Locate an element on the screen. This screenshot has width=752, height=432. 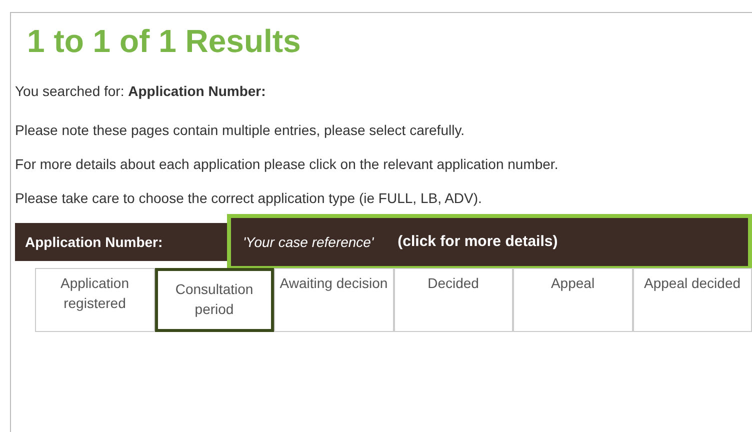
note-text: Please take care to choose the correct application type (ie FULL, LB, ADV). is located at coordinates (249, 198).